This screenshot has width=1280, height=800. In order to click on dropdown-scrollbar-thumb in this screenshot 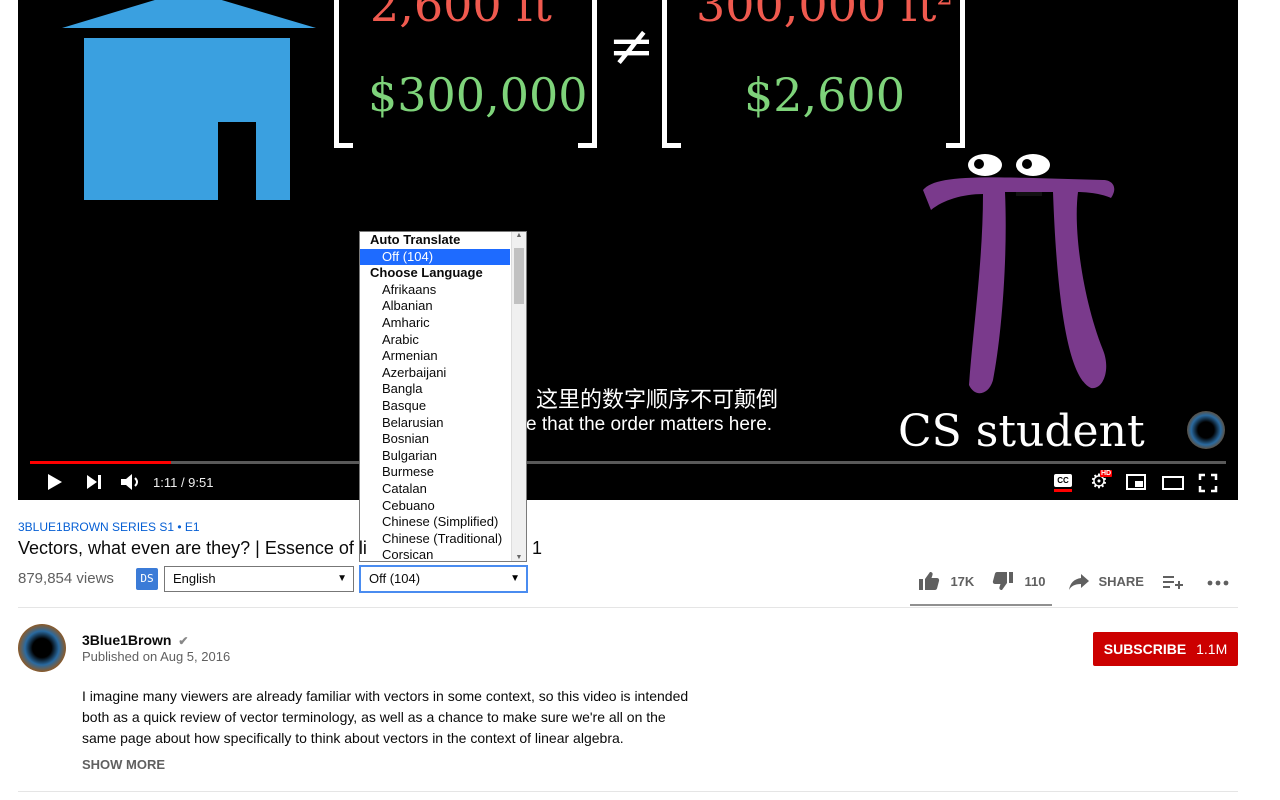, I will do `click(519, 276)`.